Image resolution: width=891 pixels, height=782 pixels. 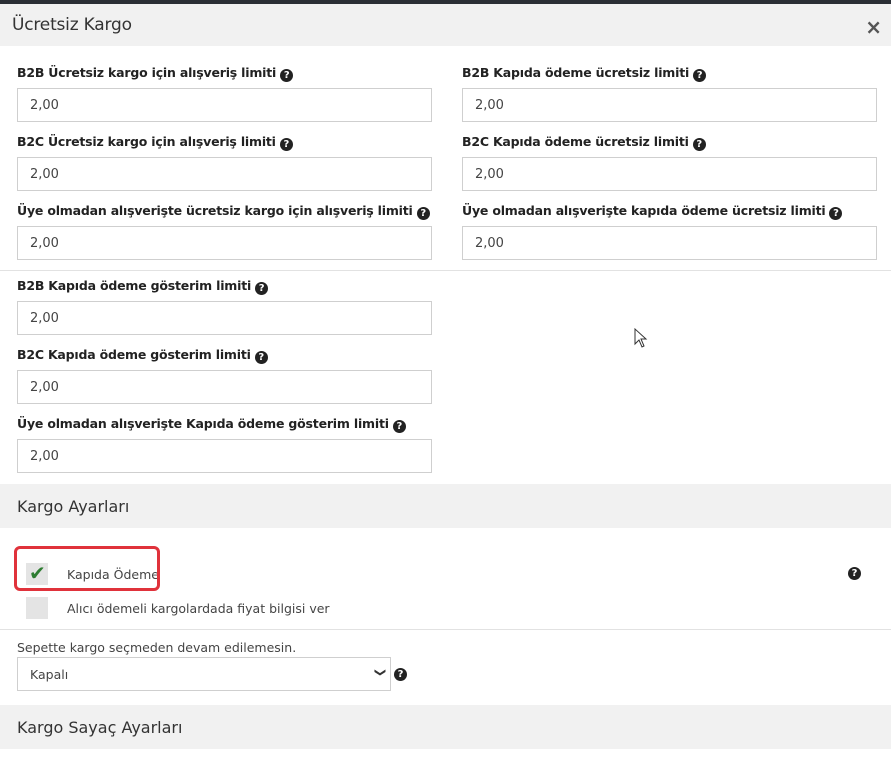 I want to click on b2b-cod-display-limit-input, so click(x=224, y=318).